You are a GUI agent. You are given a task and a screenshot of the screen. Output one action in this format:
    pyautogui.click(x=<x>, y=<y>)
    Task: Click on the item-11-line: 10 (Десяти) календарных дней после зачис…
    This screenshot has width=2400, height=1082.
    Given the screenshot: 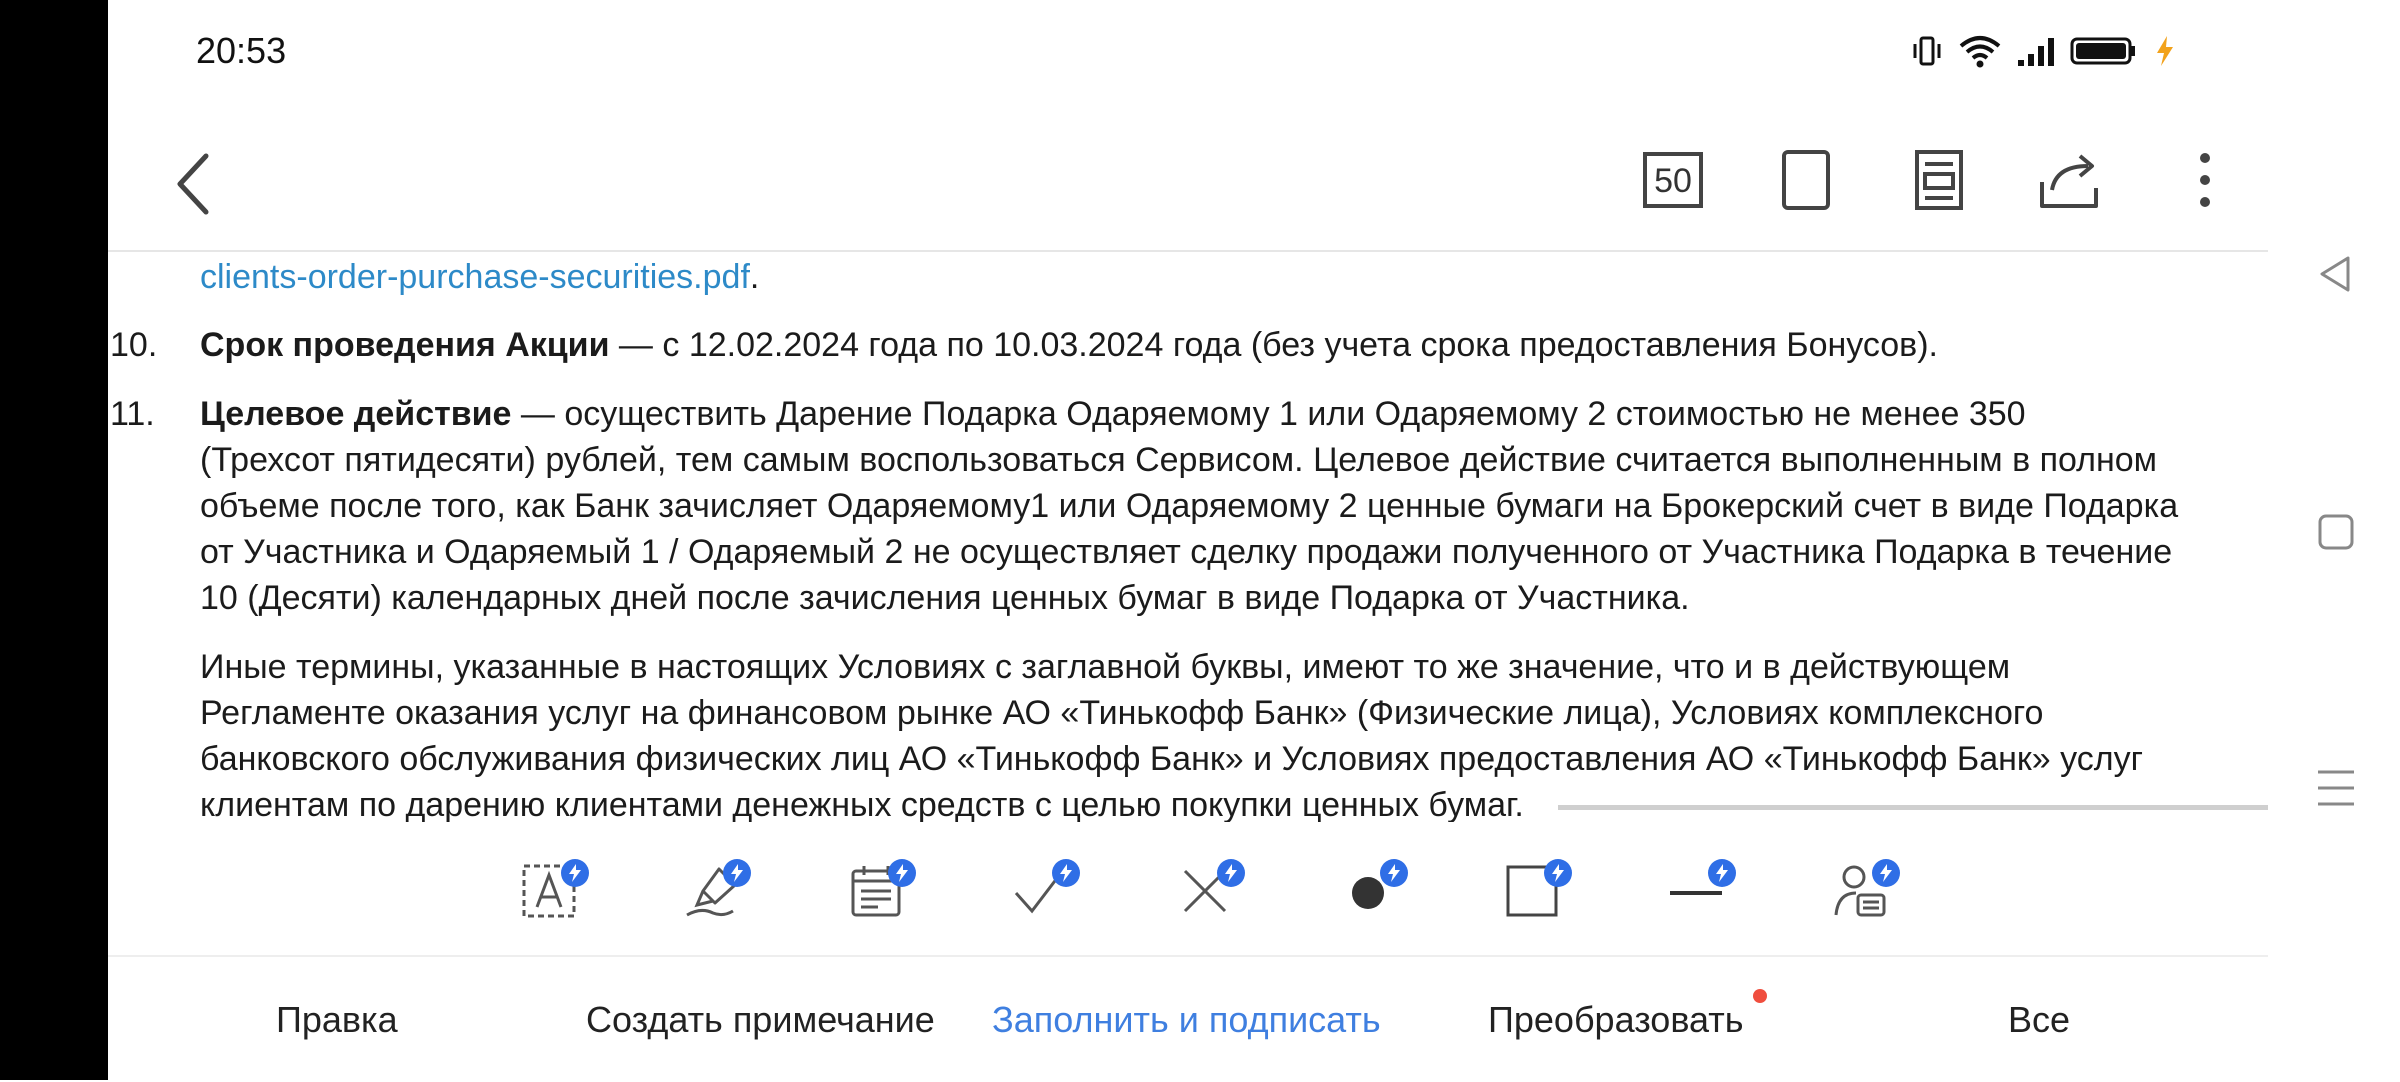 What is the action you would take?
    pyautogui.click(x=945, y=598)
    